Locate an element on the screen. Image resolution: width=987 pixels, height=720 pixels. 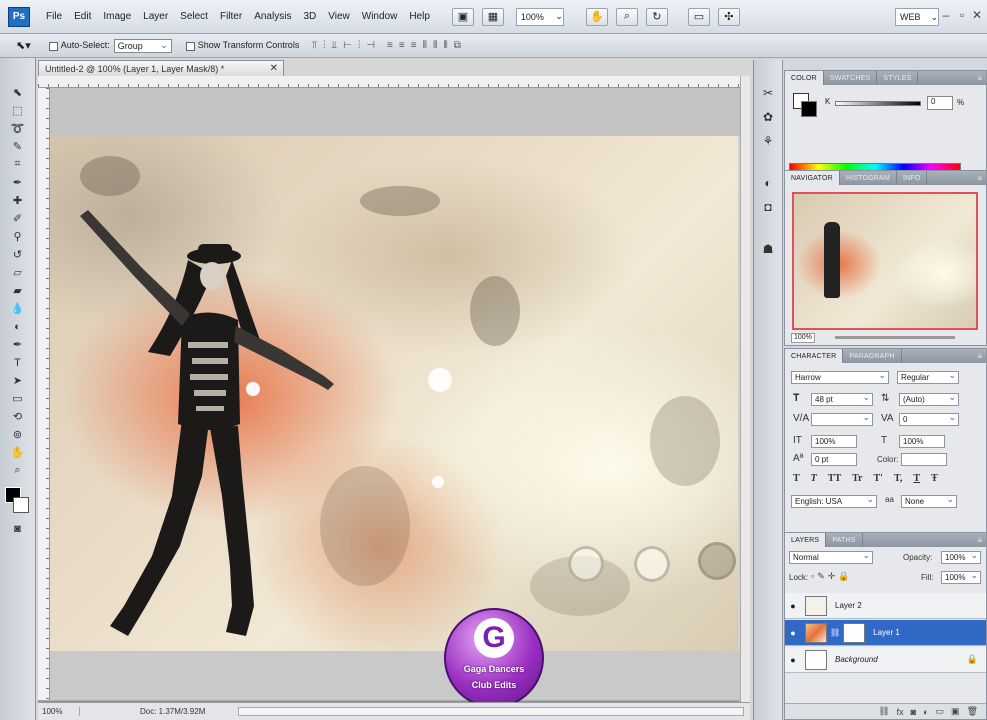
tab-info: INFO is located at coordinates (912, 178).